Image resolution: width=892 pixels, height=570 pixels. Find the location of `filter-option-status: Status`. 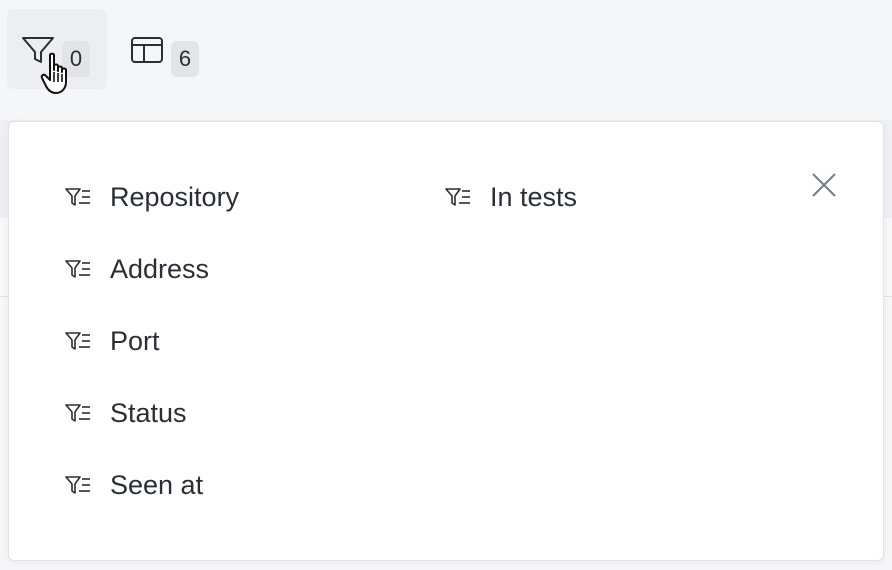

filter-option-status: Status is located at coordinates (126, 413).